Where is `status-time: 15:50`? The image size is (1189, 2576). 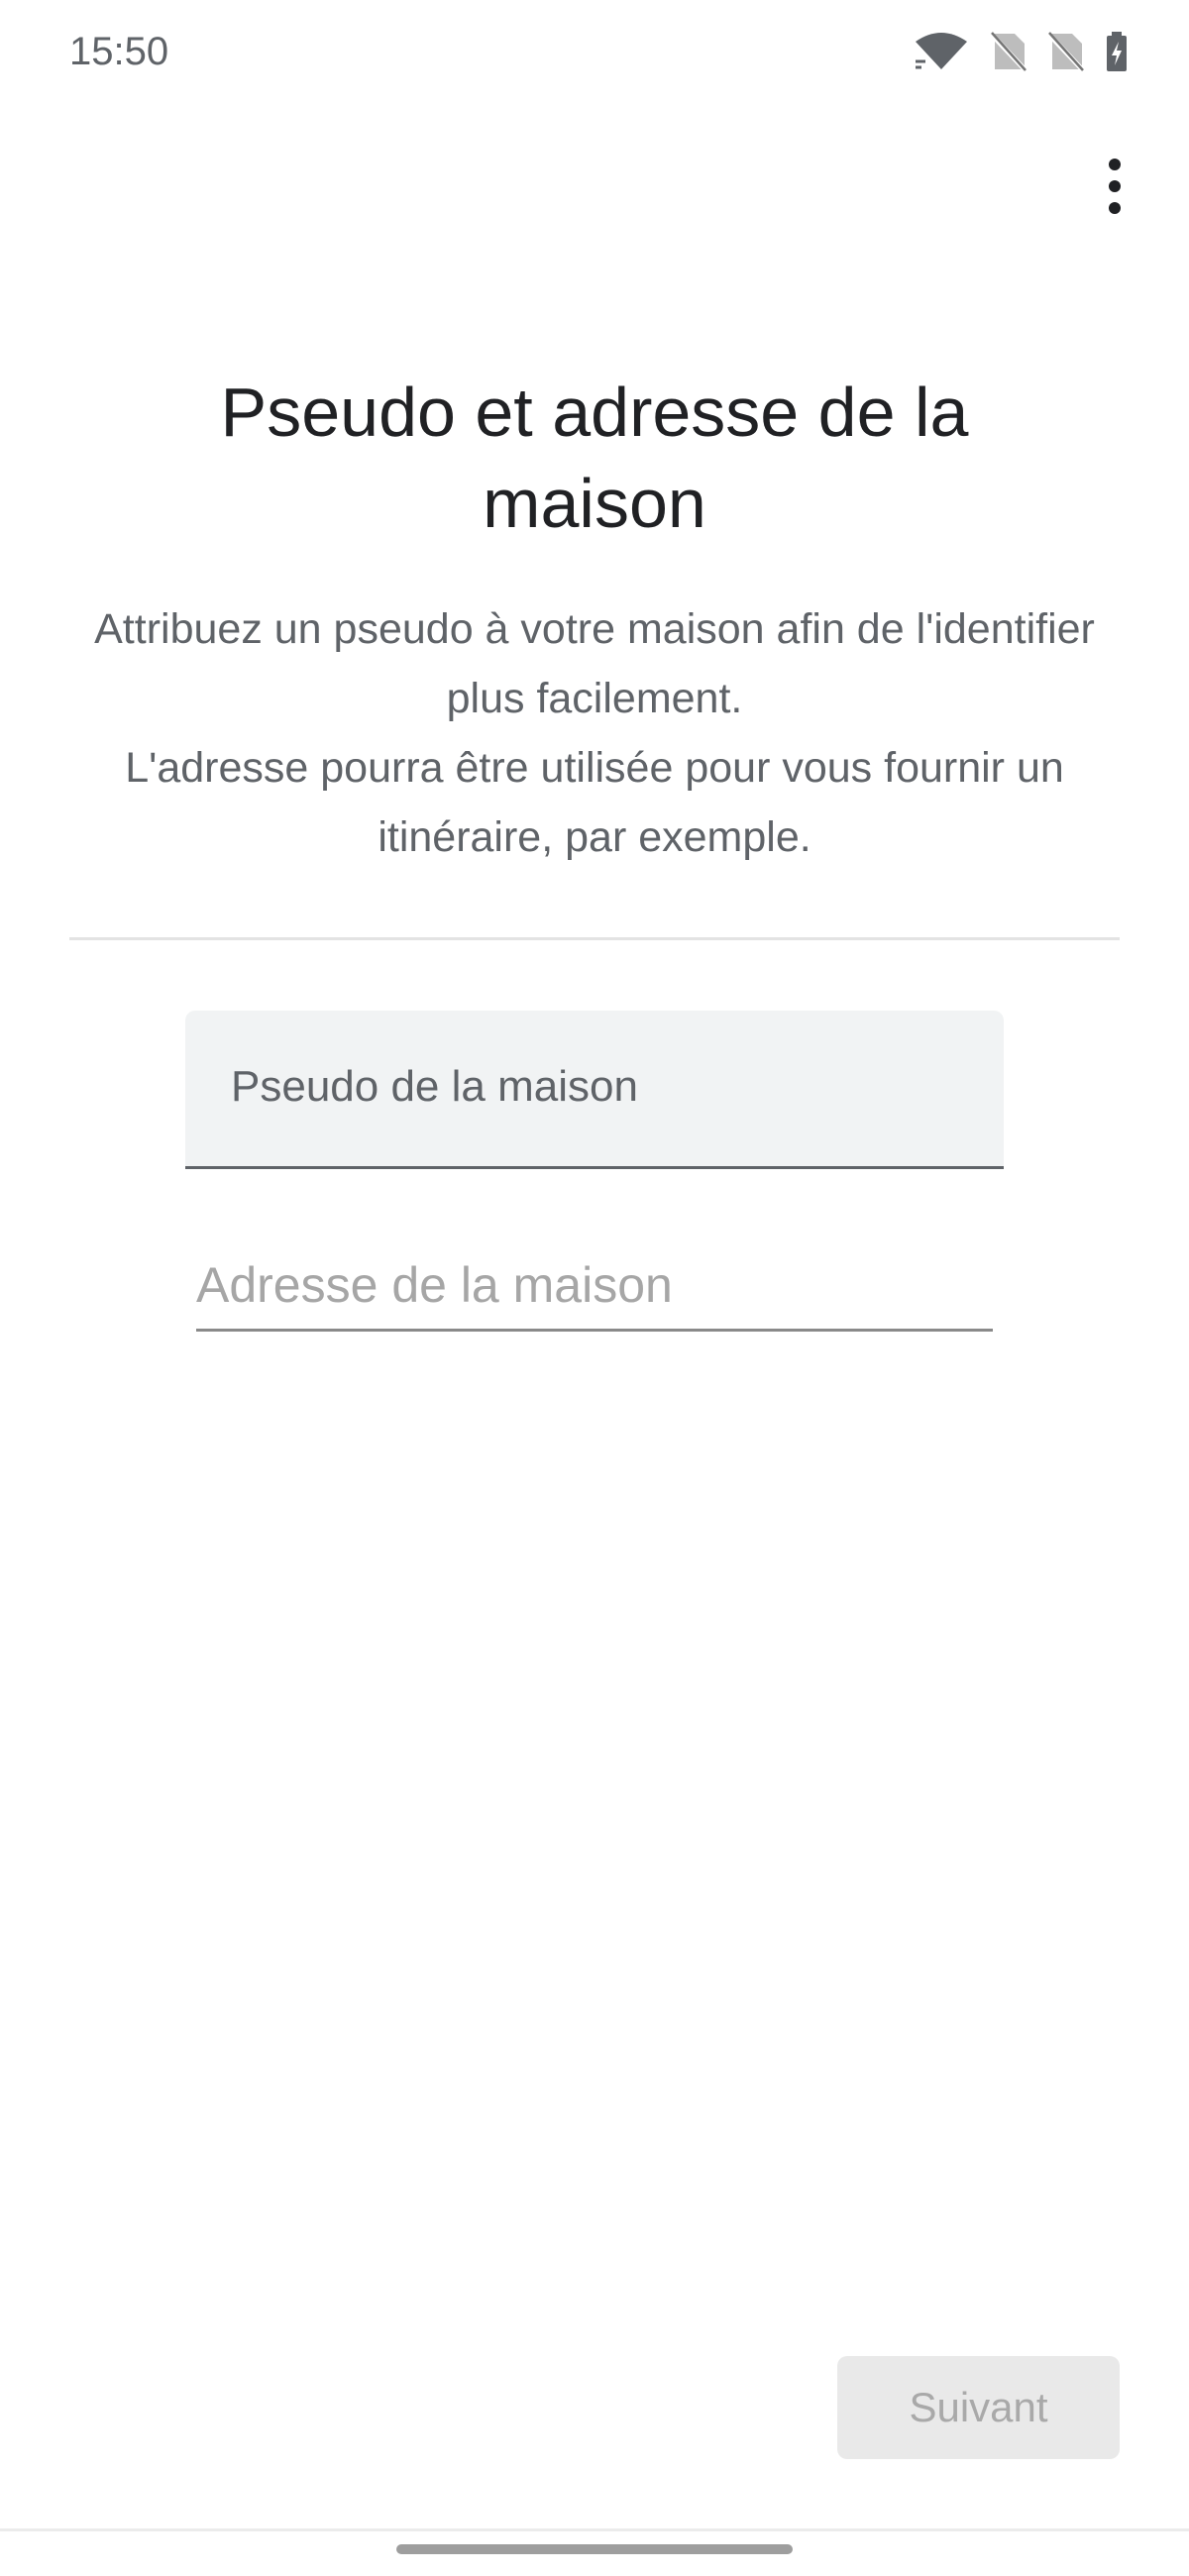
status-time: 15:50 is located at coordinates (119, 51).